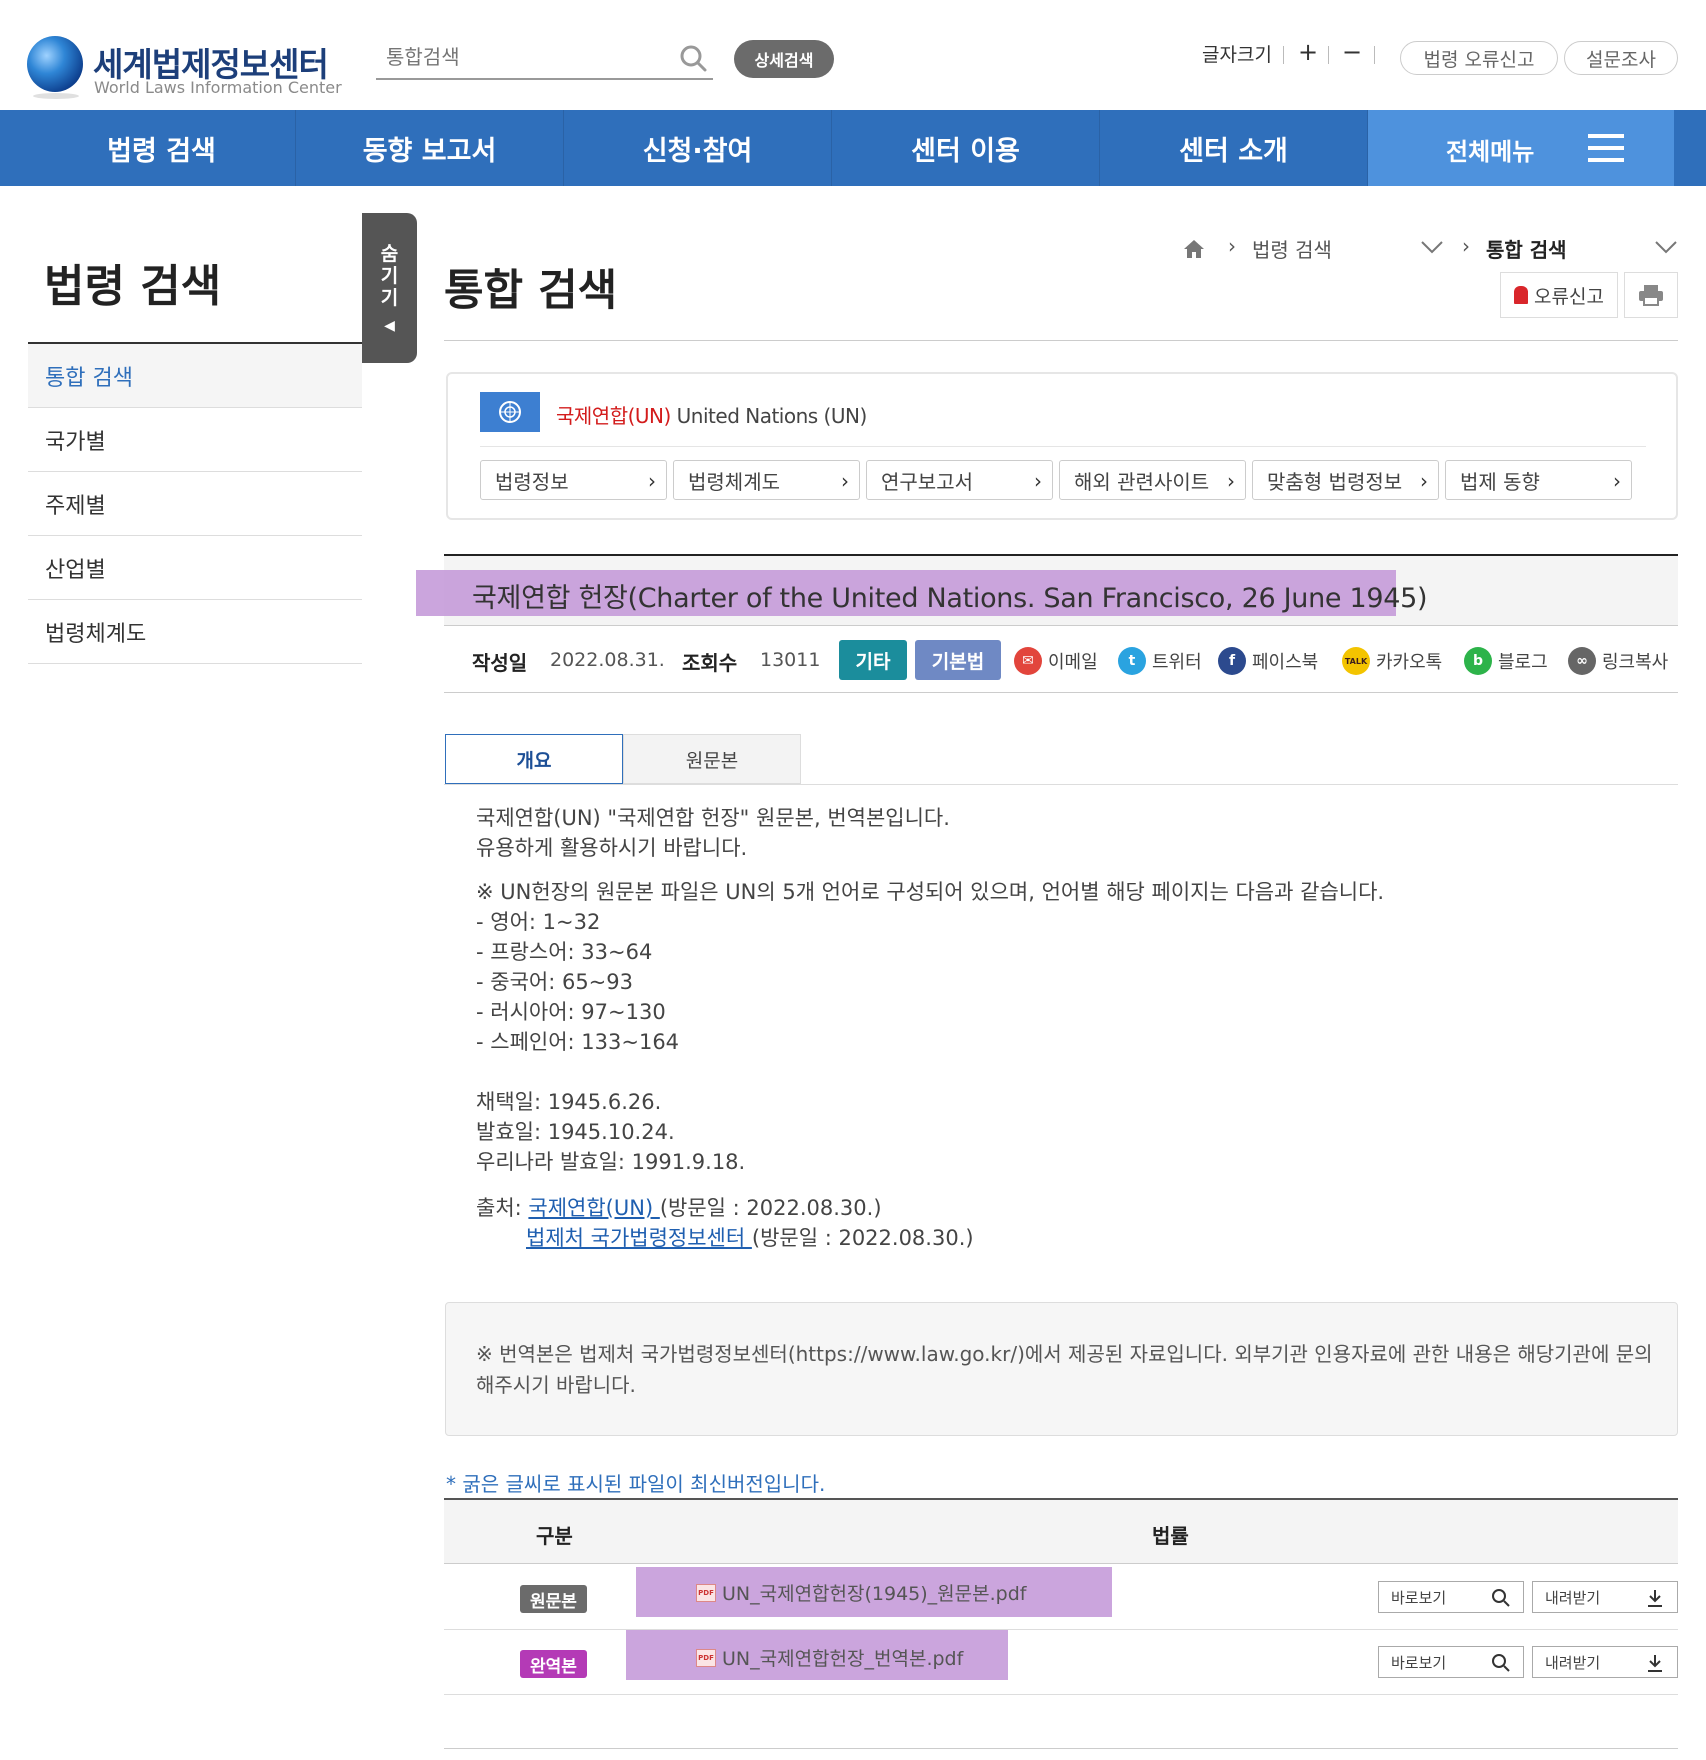 The image size is (1706, 1760). Describe the element at coordinates (612, 848) in the screenshot. I see `intro-line-2: 유용하게 활용하시기 바랍니다.` at that location.